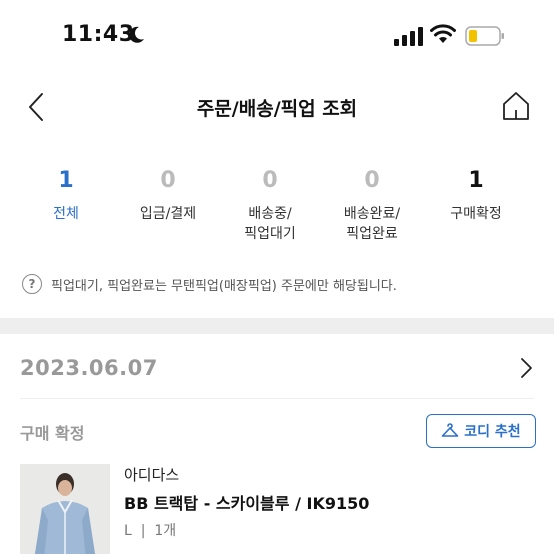 This screenshot has height=554, width=554. Describe the element at coordinates (484, 36) in the screenshot. I see `battery-low-icon` at that location.